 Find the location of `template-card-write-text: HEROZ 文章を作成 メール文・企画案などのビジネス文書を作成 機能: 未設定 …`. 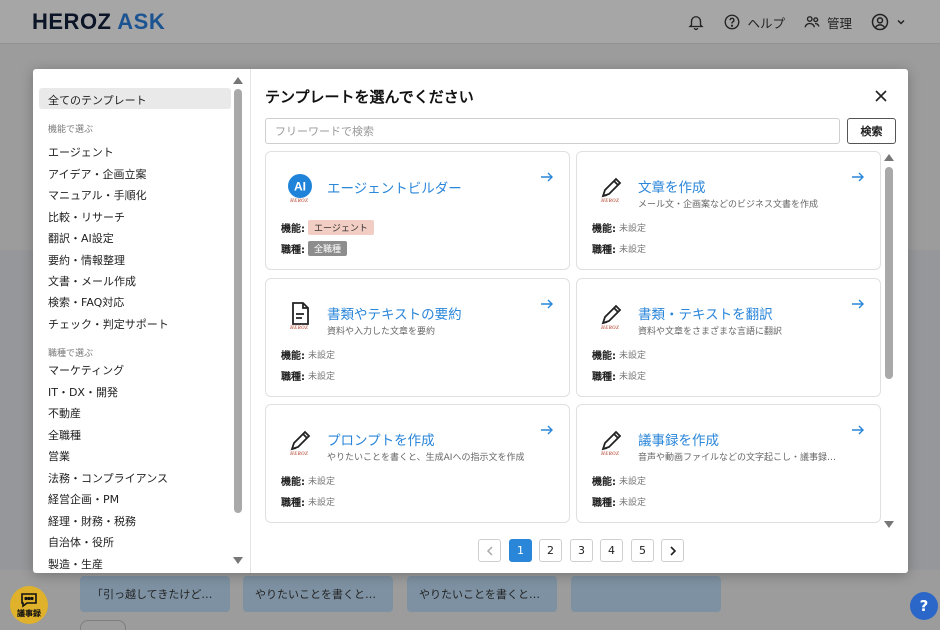

template-card-write-text: HEROZ 文章を作成 メール文・企画案などのビジネス文書を作成 機能: 未設定 … is located at coordinates (728, 210).